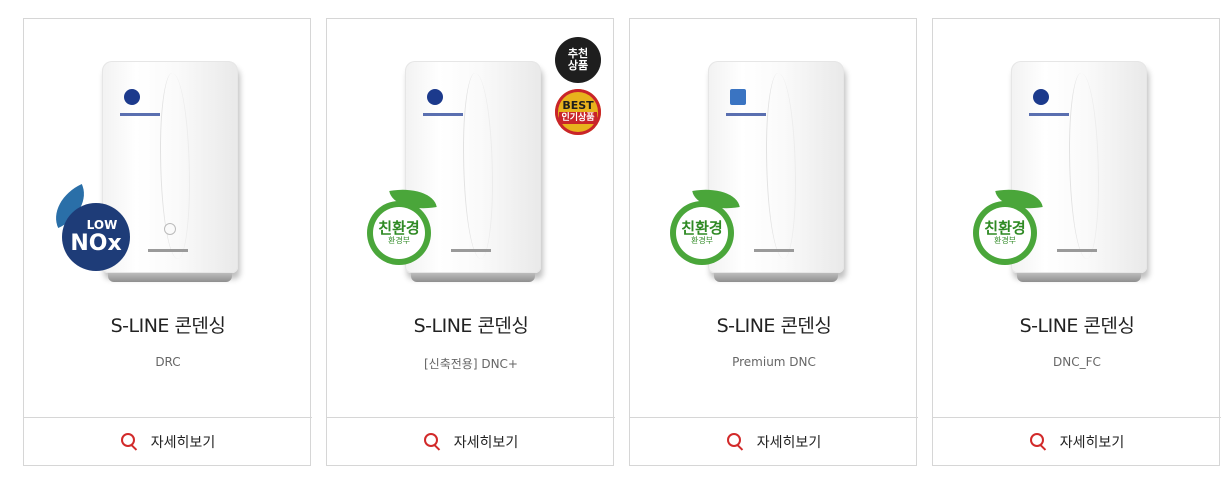 This screenshot has height=490, width=1232. I want to click on product-model: Premium DNC, so click(774, 362).